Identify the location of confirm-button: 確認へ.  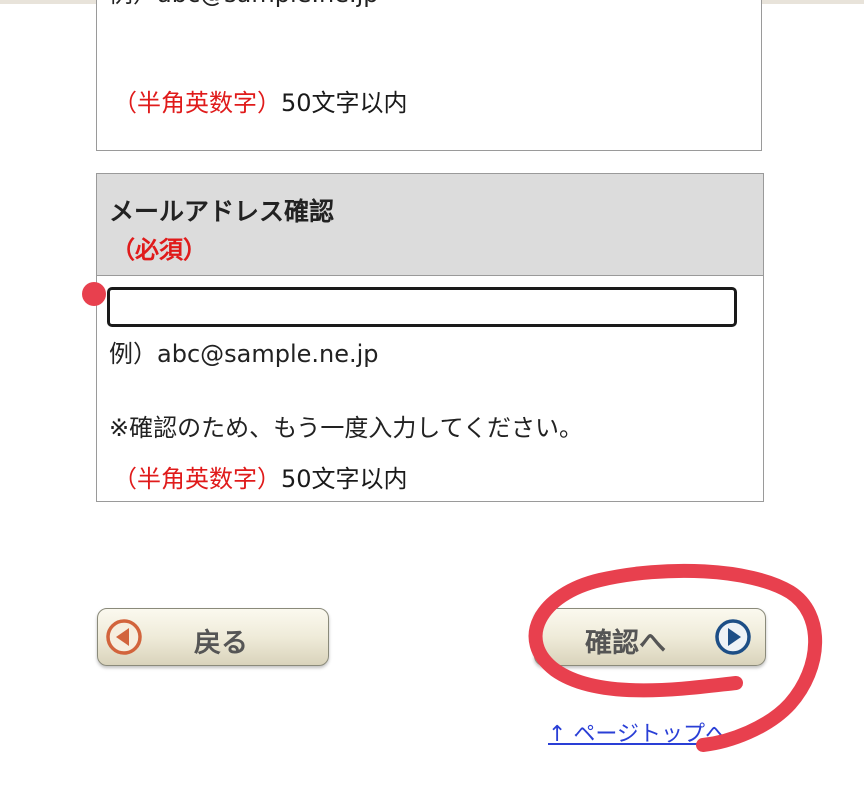
(650, 637).